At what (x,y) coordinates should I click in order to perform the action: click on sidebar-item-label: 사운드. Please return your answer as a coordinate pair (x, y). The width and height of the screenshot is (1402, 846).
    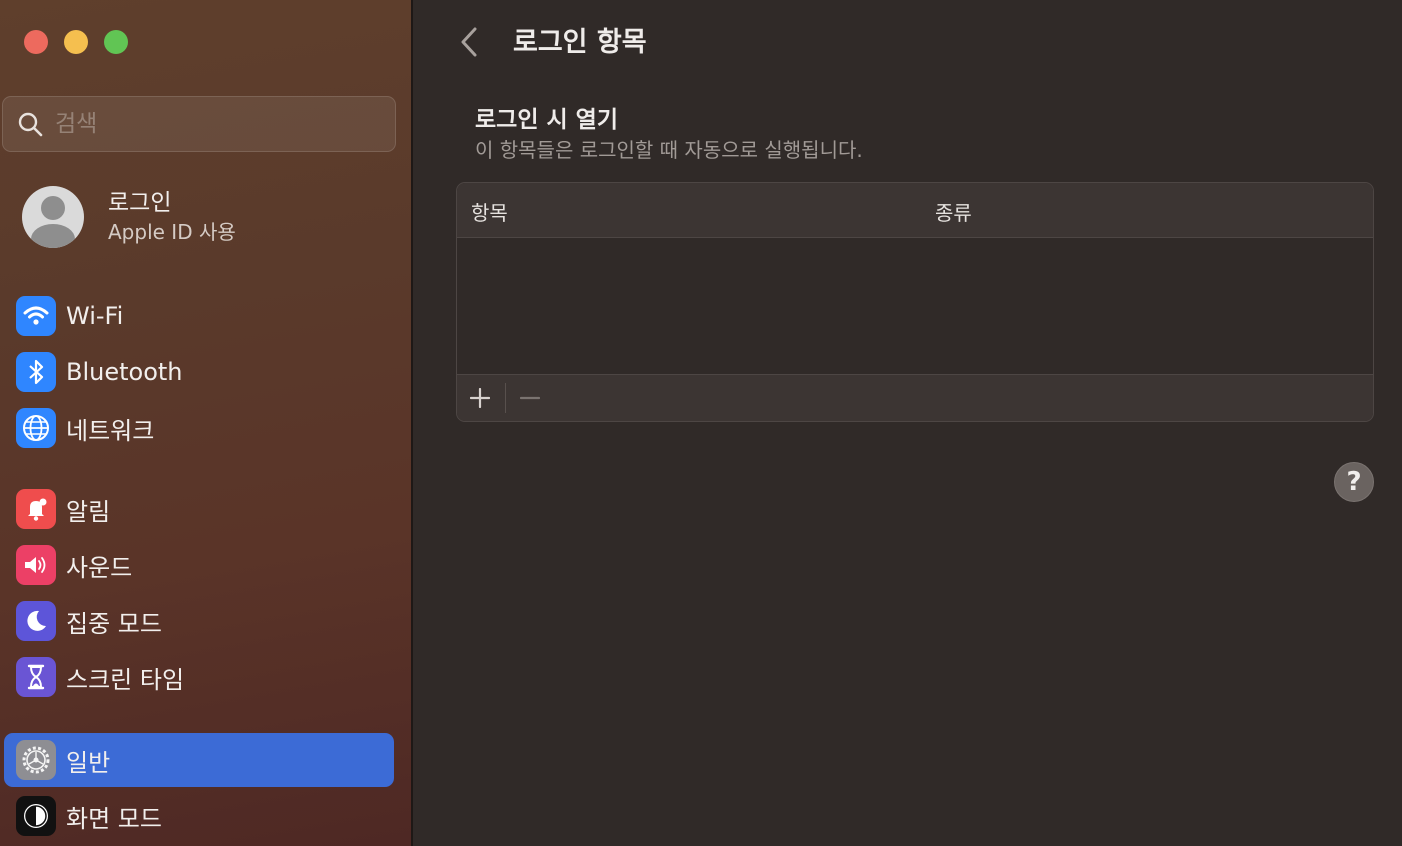
    Looking at the image, I should click on (99, 567).